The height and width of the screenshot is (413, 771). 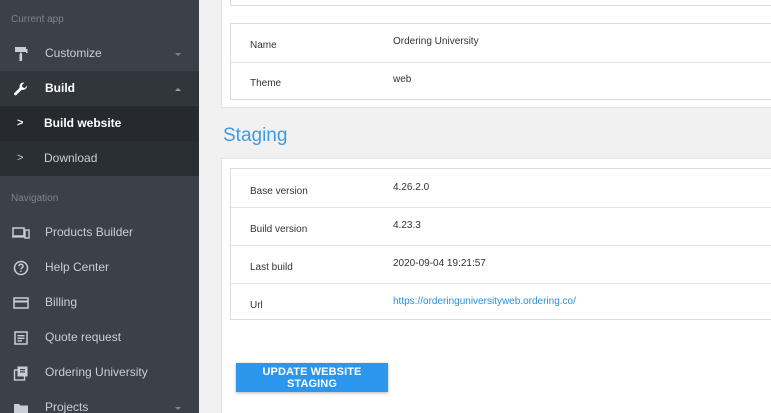 What do you see at coordinates (271, 267) in the screenshot?
I see `last-build-label: Last build` at bounding box center [271, 267].